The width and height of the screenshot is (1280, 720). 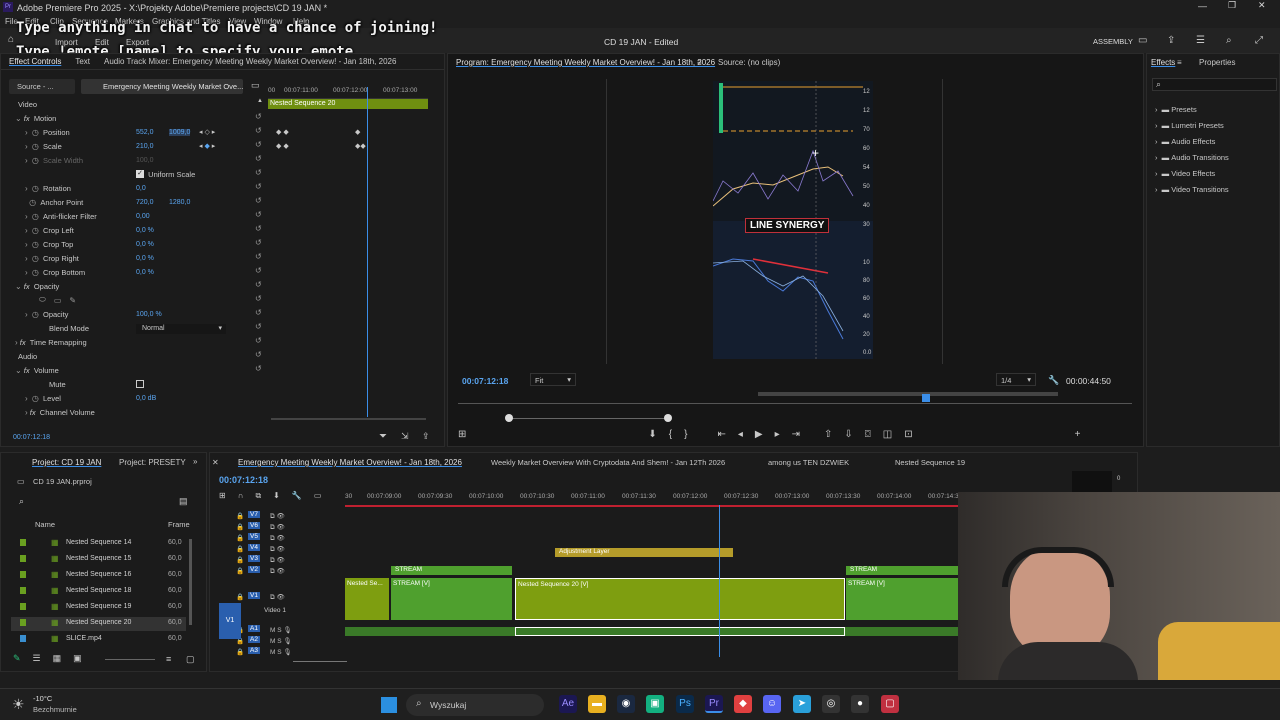 I want to click on app-icon-2: ●, so click(x=860, y=704).